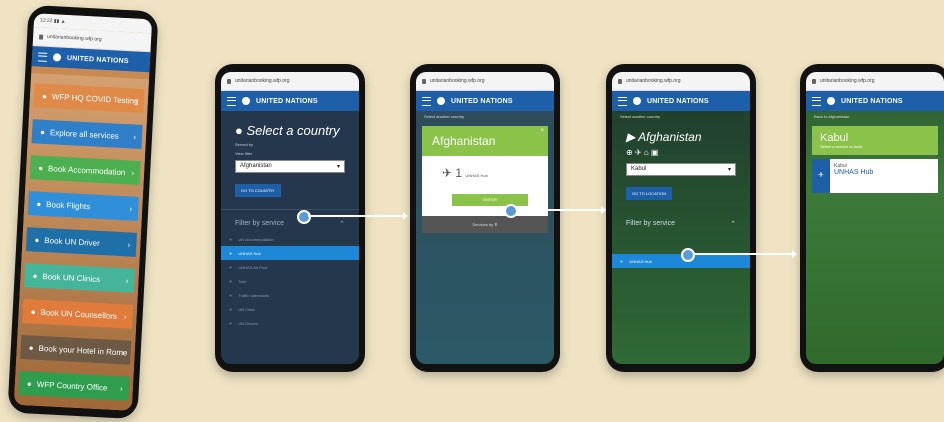 This screenshot has height=422, width=944. I want to click on menu-item: ● Book UN Driver ›, so click(81, 242).